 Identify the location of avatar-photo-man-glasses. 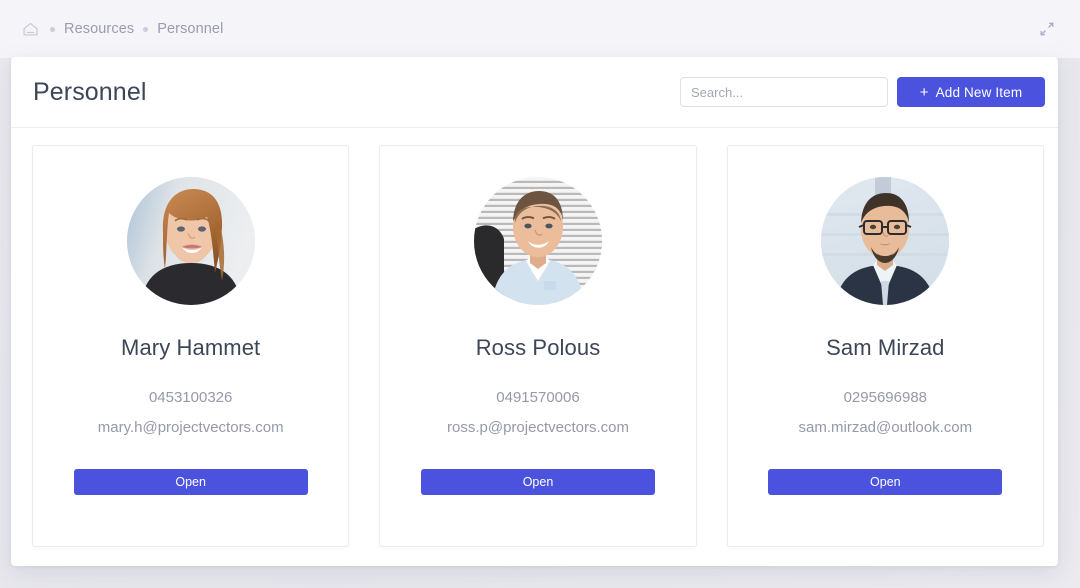
(885, 241).